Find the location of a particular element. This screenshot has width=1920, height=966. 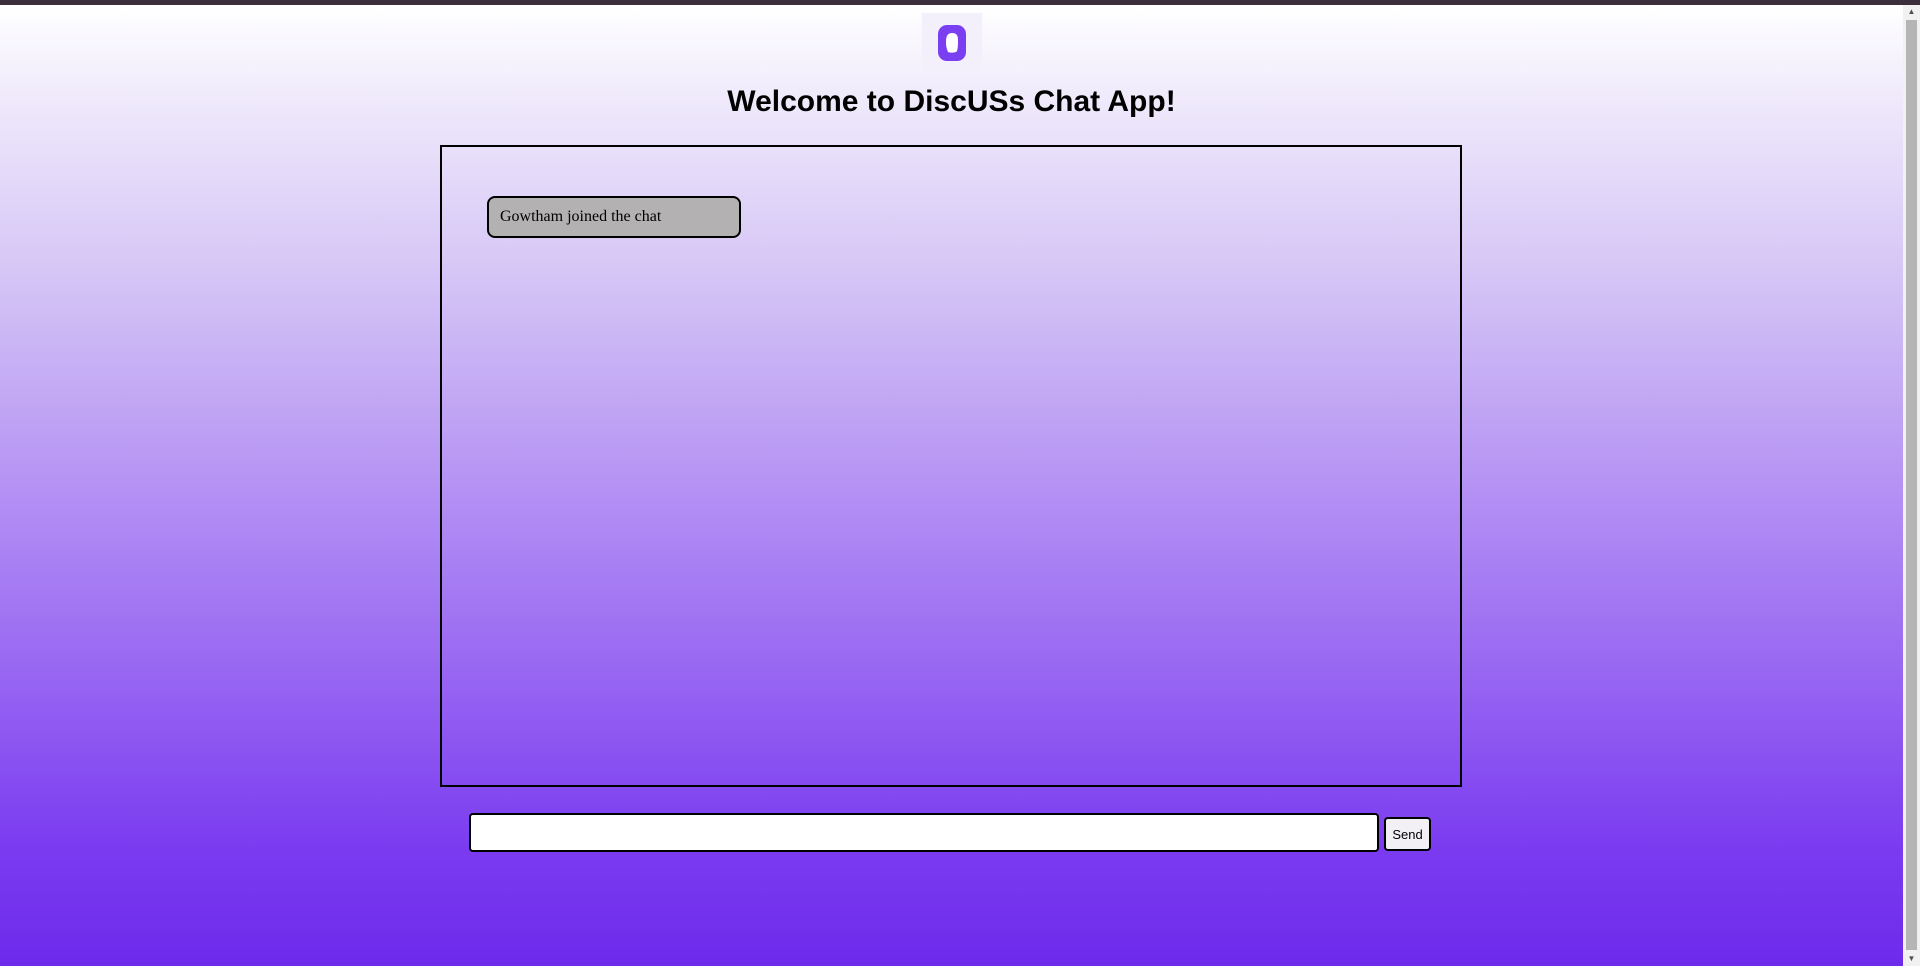

message-input is located at coordinates (924, 832).